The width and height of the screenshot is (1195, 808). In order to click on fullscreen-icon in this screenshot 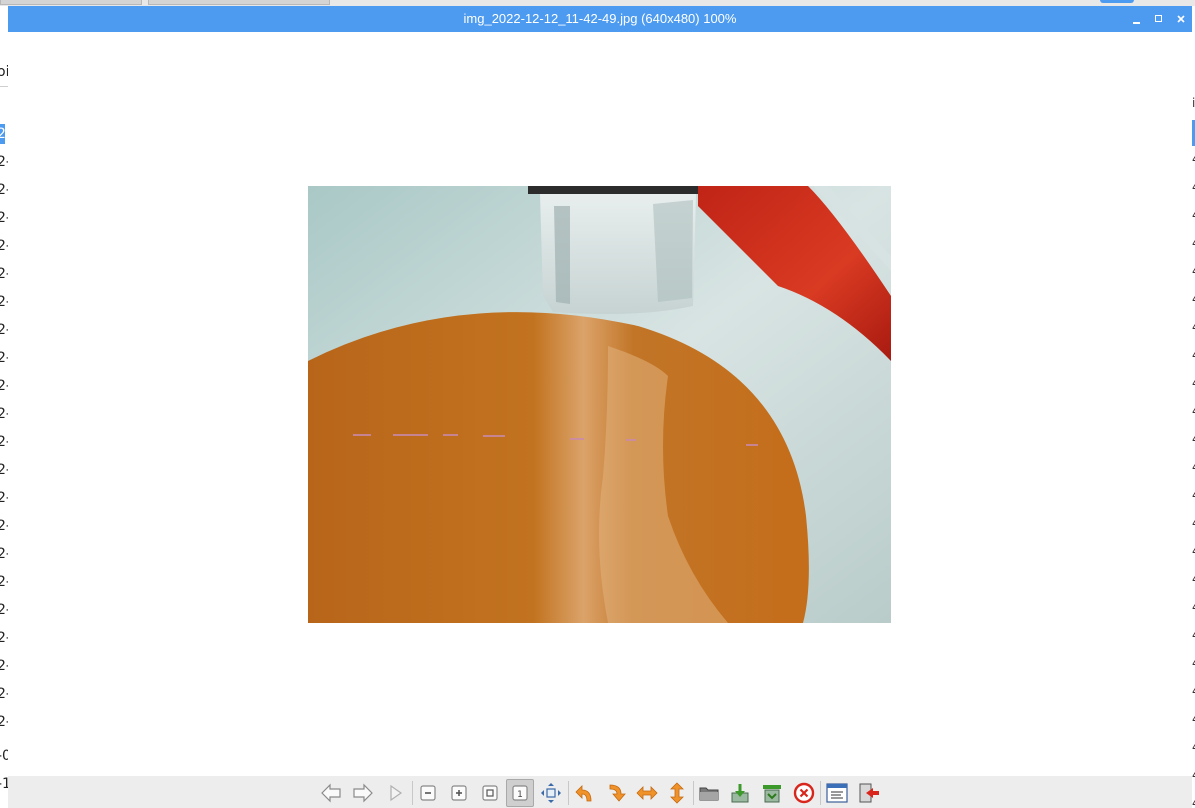, I will do `click(551, 793)`.